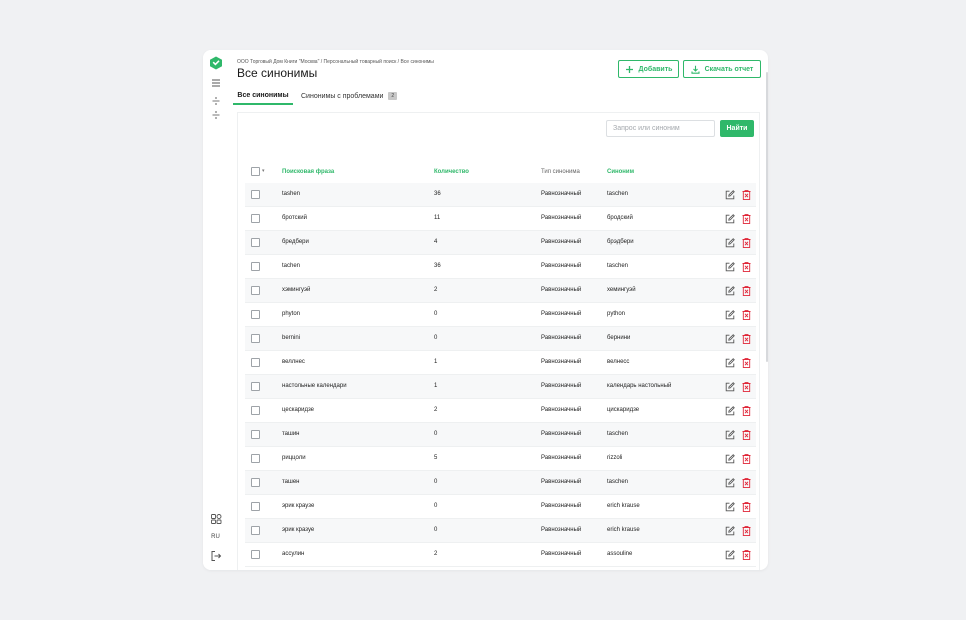 This screenshot has width=966, height=620. What do you see at coordinates (291, 482) in the screenshot?
I see `cell-phrase: ташен` at bounding box center [291, 482].